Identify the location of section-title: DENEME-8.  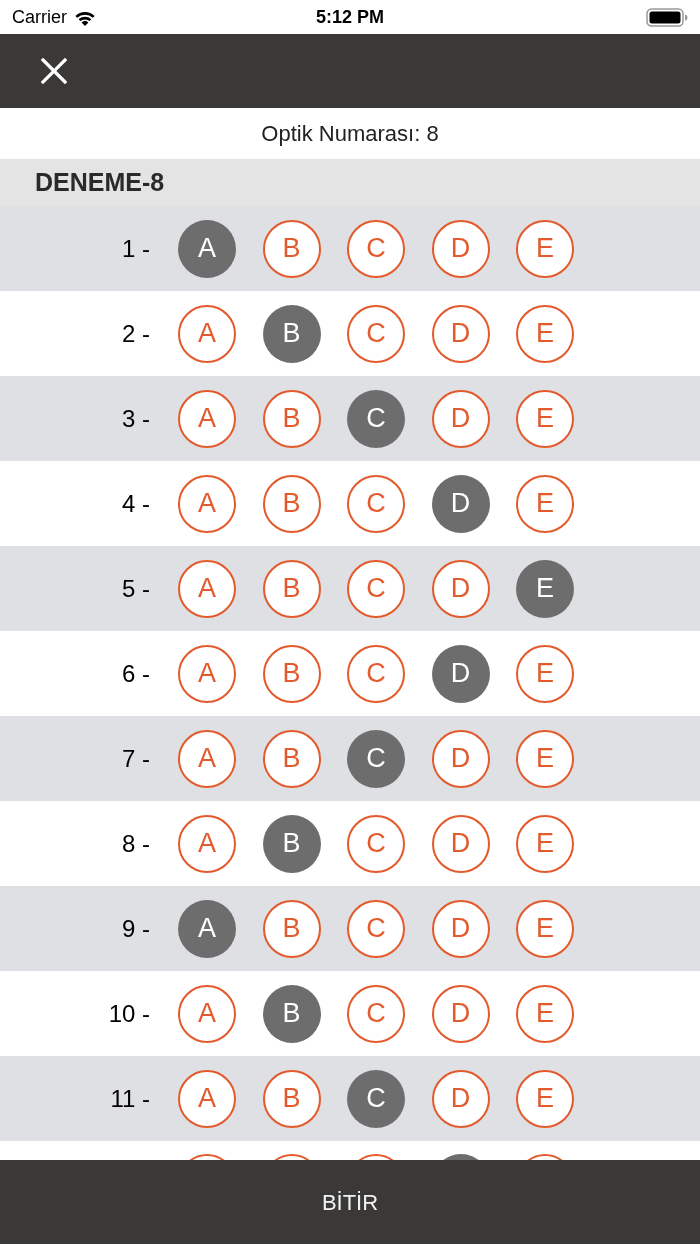
(100, 182).